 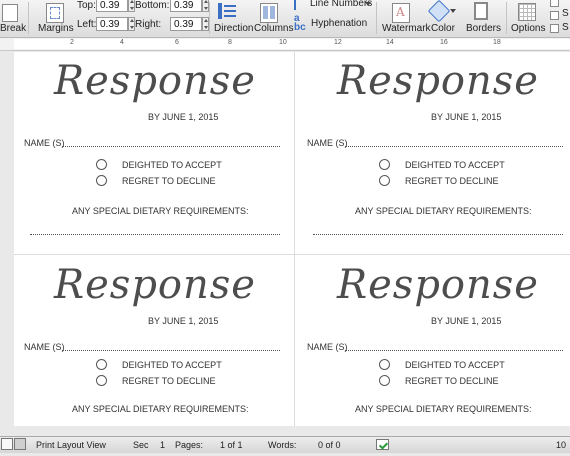 What do you see at coordinates (282, 445) in the screenshot?
I see `words-label: Words:` at bounding box center [282, 445].